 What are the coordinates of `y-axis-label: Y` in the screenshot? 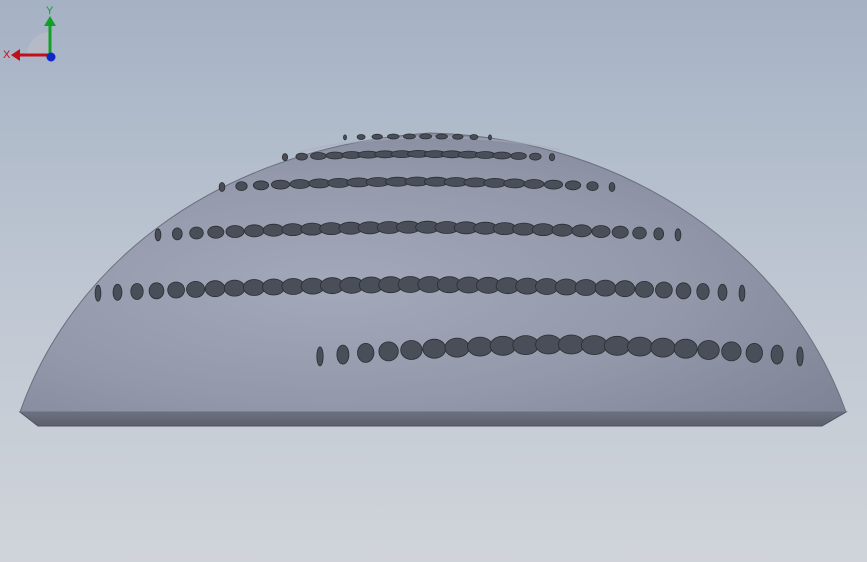 It's located at (50, 11).